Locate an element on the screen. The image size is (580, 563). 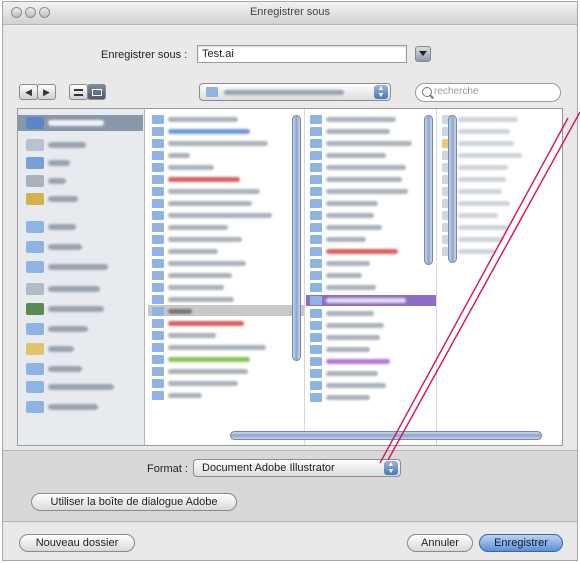
column-3-scrollbar is located at coordinates (452, 189).